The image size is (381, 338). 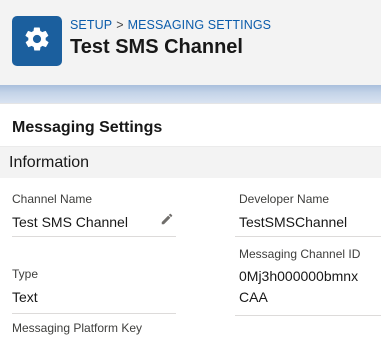 What do you see at coordinates (91, 25) in the screenshot?
I see `breadcrumb-setup-link: SETUP` at bounding box center [91, 25].